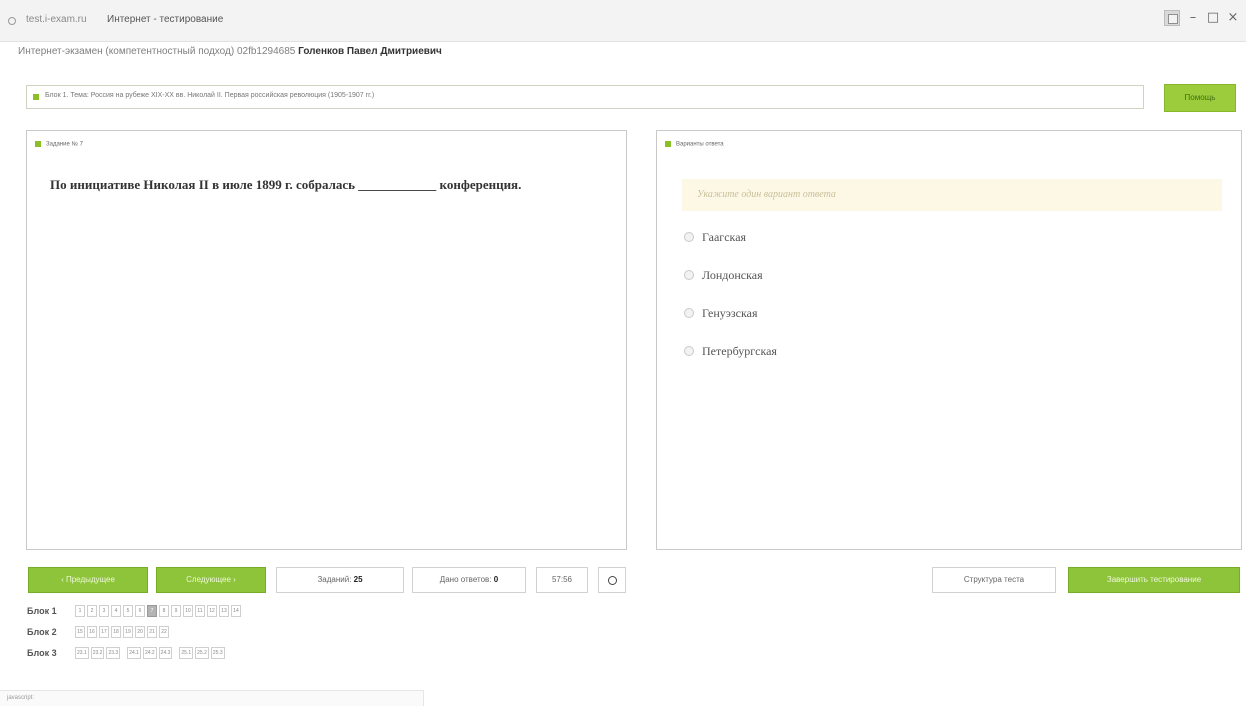 The width and height of the screenshot is (1246, 706). I want to click on answer-option: Гаагская, so click(715, 237).